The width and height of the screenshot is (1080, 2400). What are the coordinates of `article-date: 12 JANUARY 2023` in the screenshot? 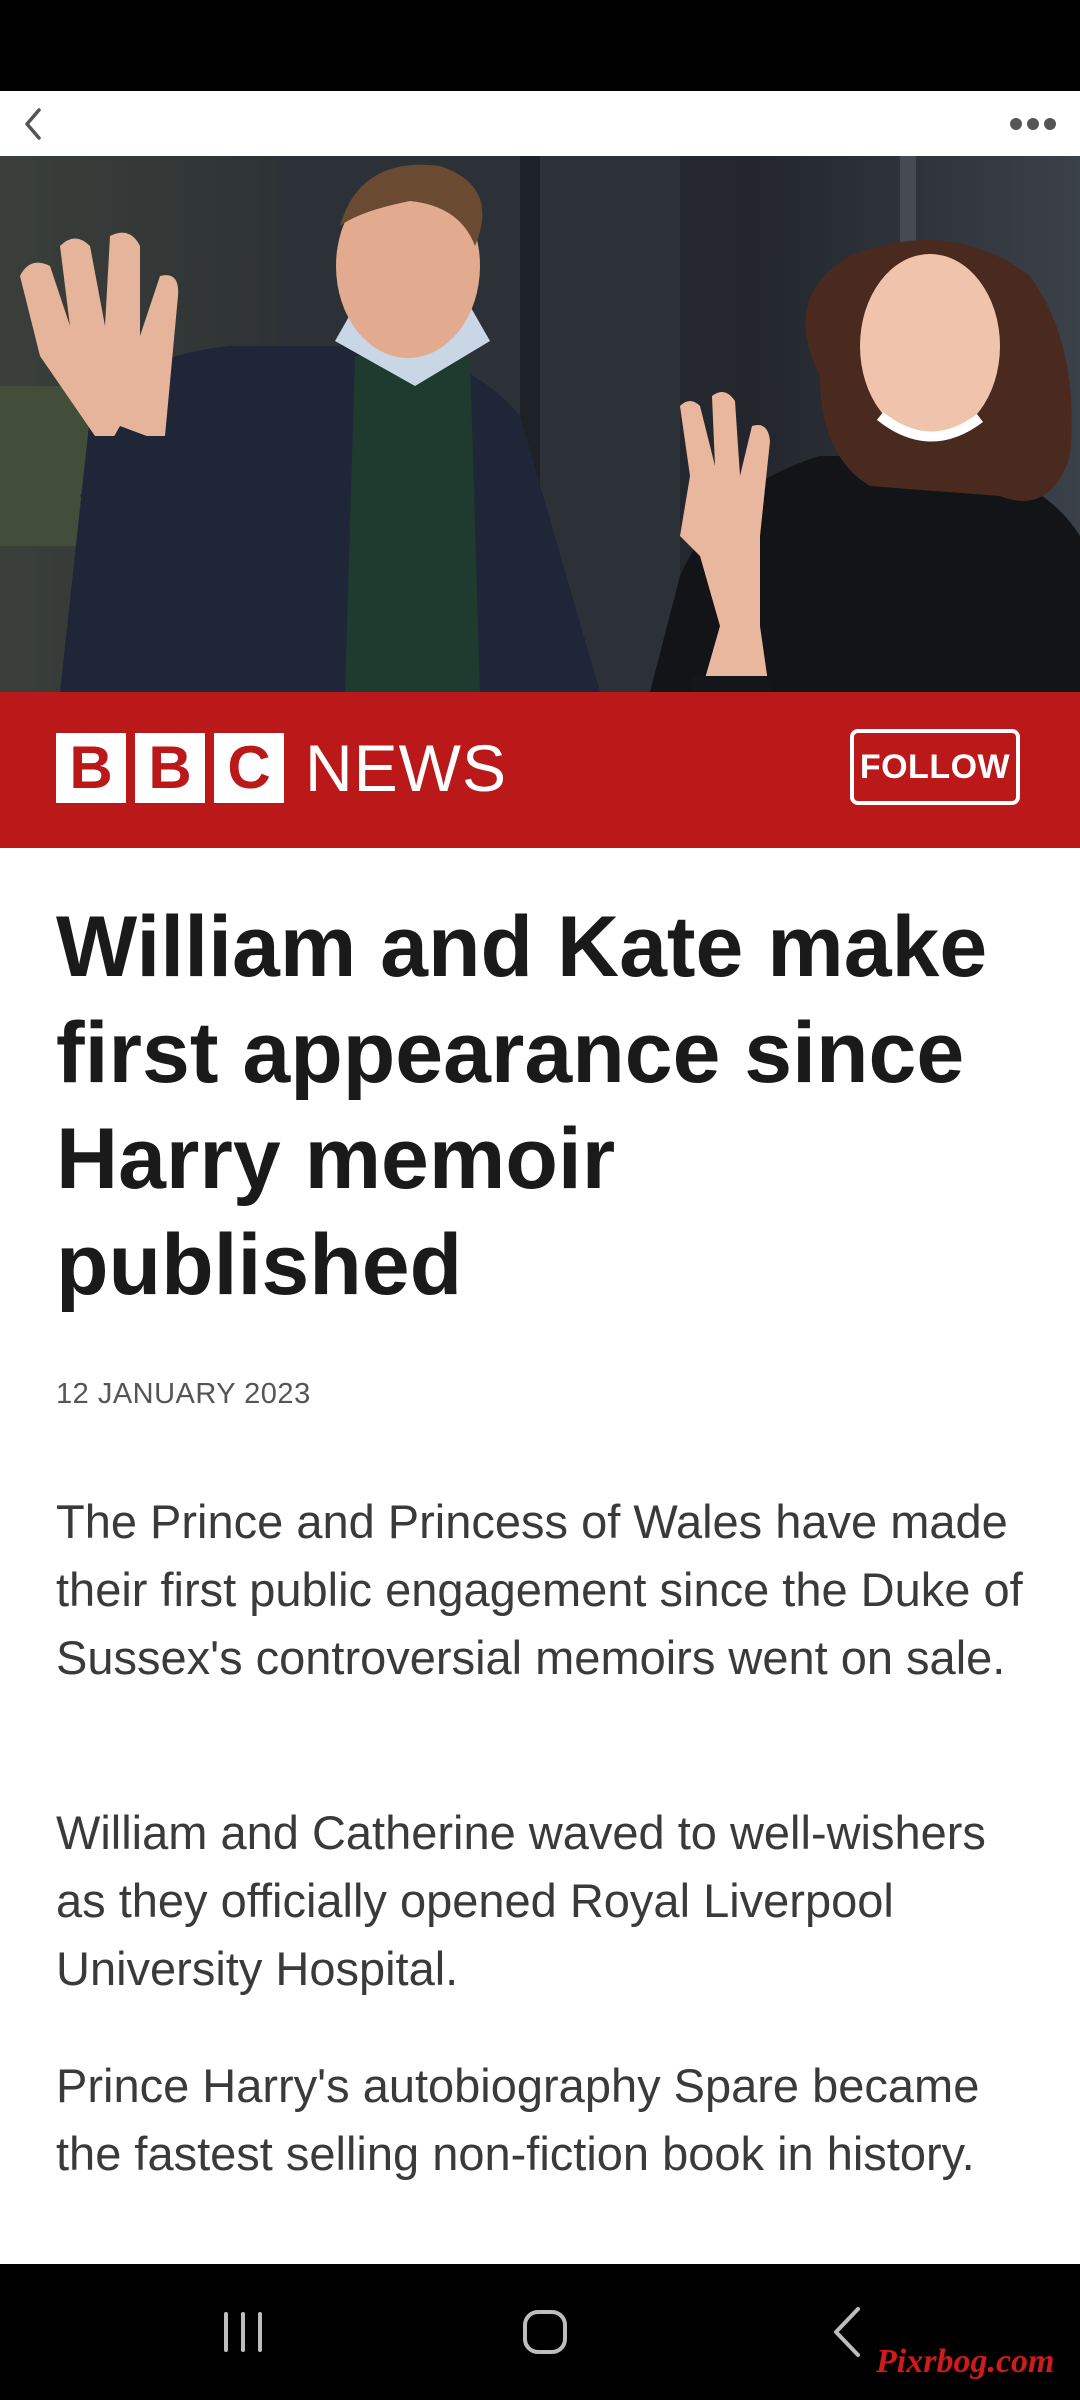 It's located at (183, 1394).